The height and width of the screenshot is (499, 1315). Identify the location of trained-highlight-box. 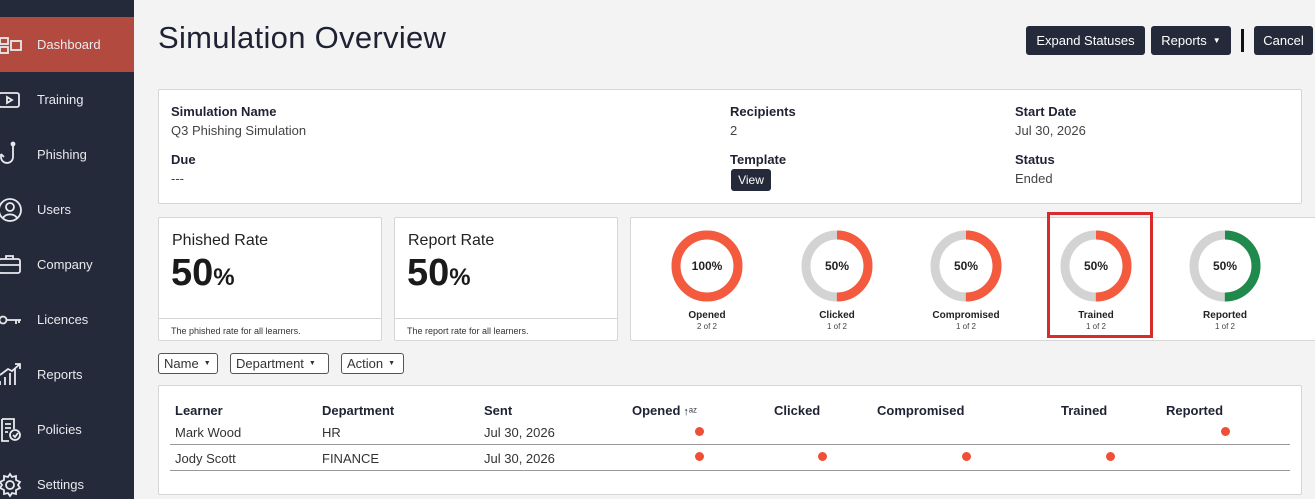
(1100, 275).